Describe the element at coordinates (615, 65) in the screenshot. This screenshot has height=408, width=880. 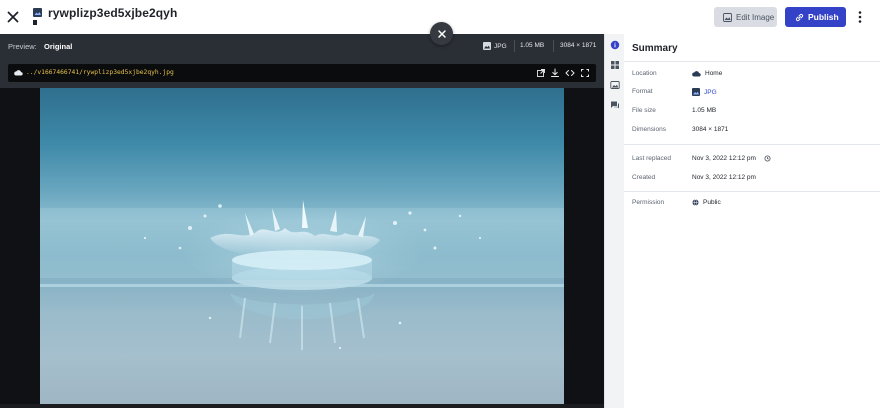
I see `grid-icon` at that location.